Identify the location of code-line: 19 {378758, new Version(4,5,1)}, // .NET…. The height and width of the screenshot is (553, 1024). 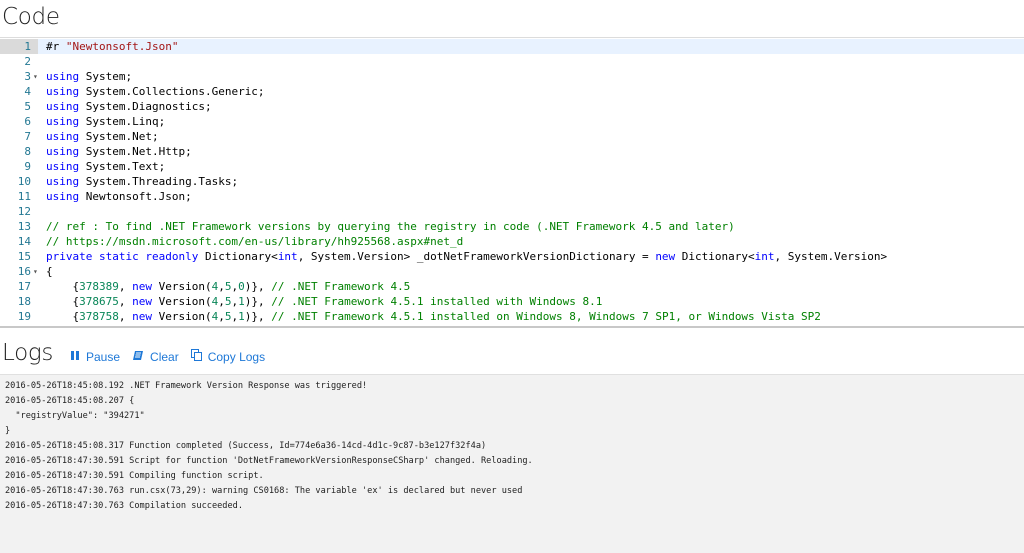
(512, 316).